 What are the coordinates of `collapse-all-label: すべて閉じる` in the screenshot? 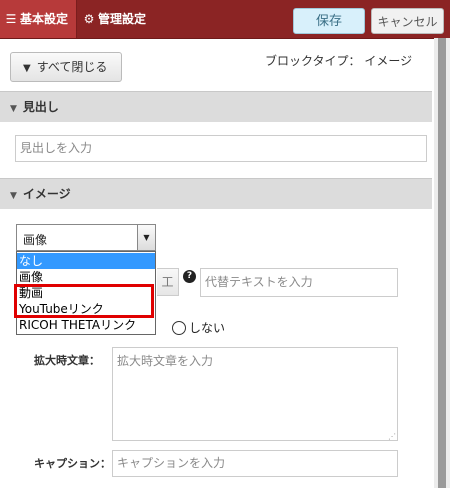 It's located at (72, 67).